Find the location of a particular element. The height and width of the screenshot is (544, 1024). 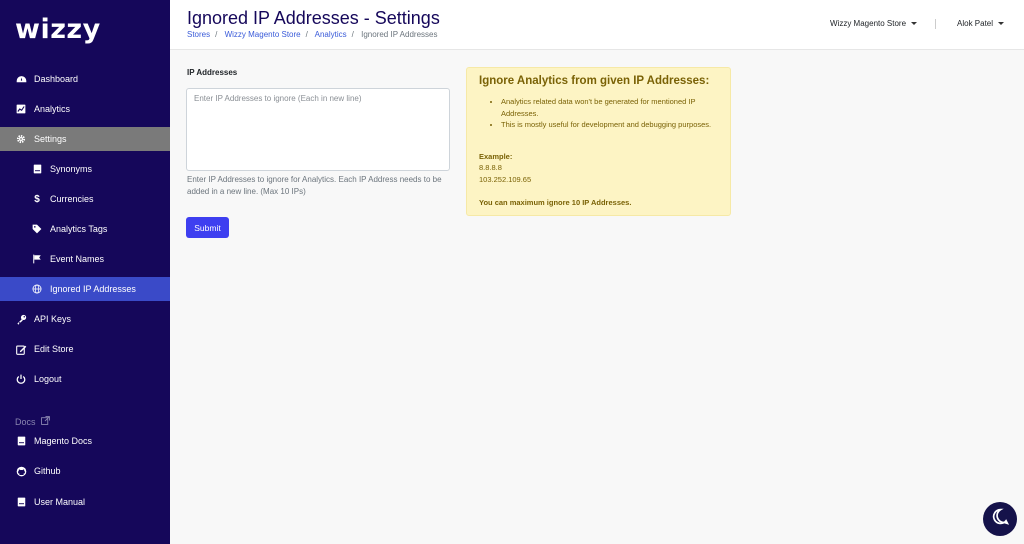

sidebar-item-dashboard: Dashboard is located at coordinates (85, 79).